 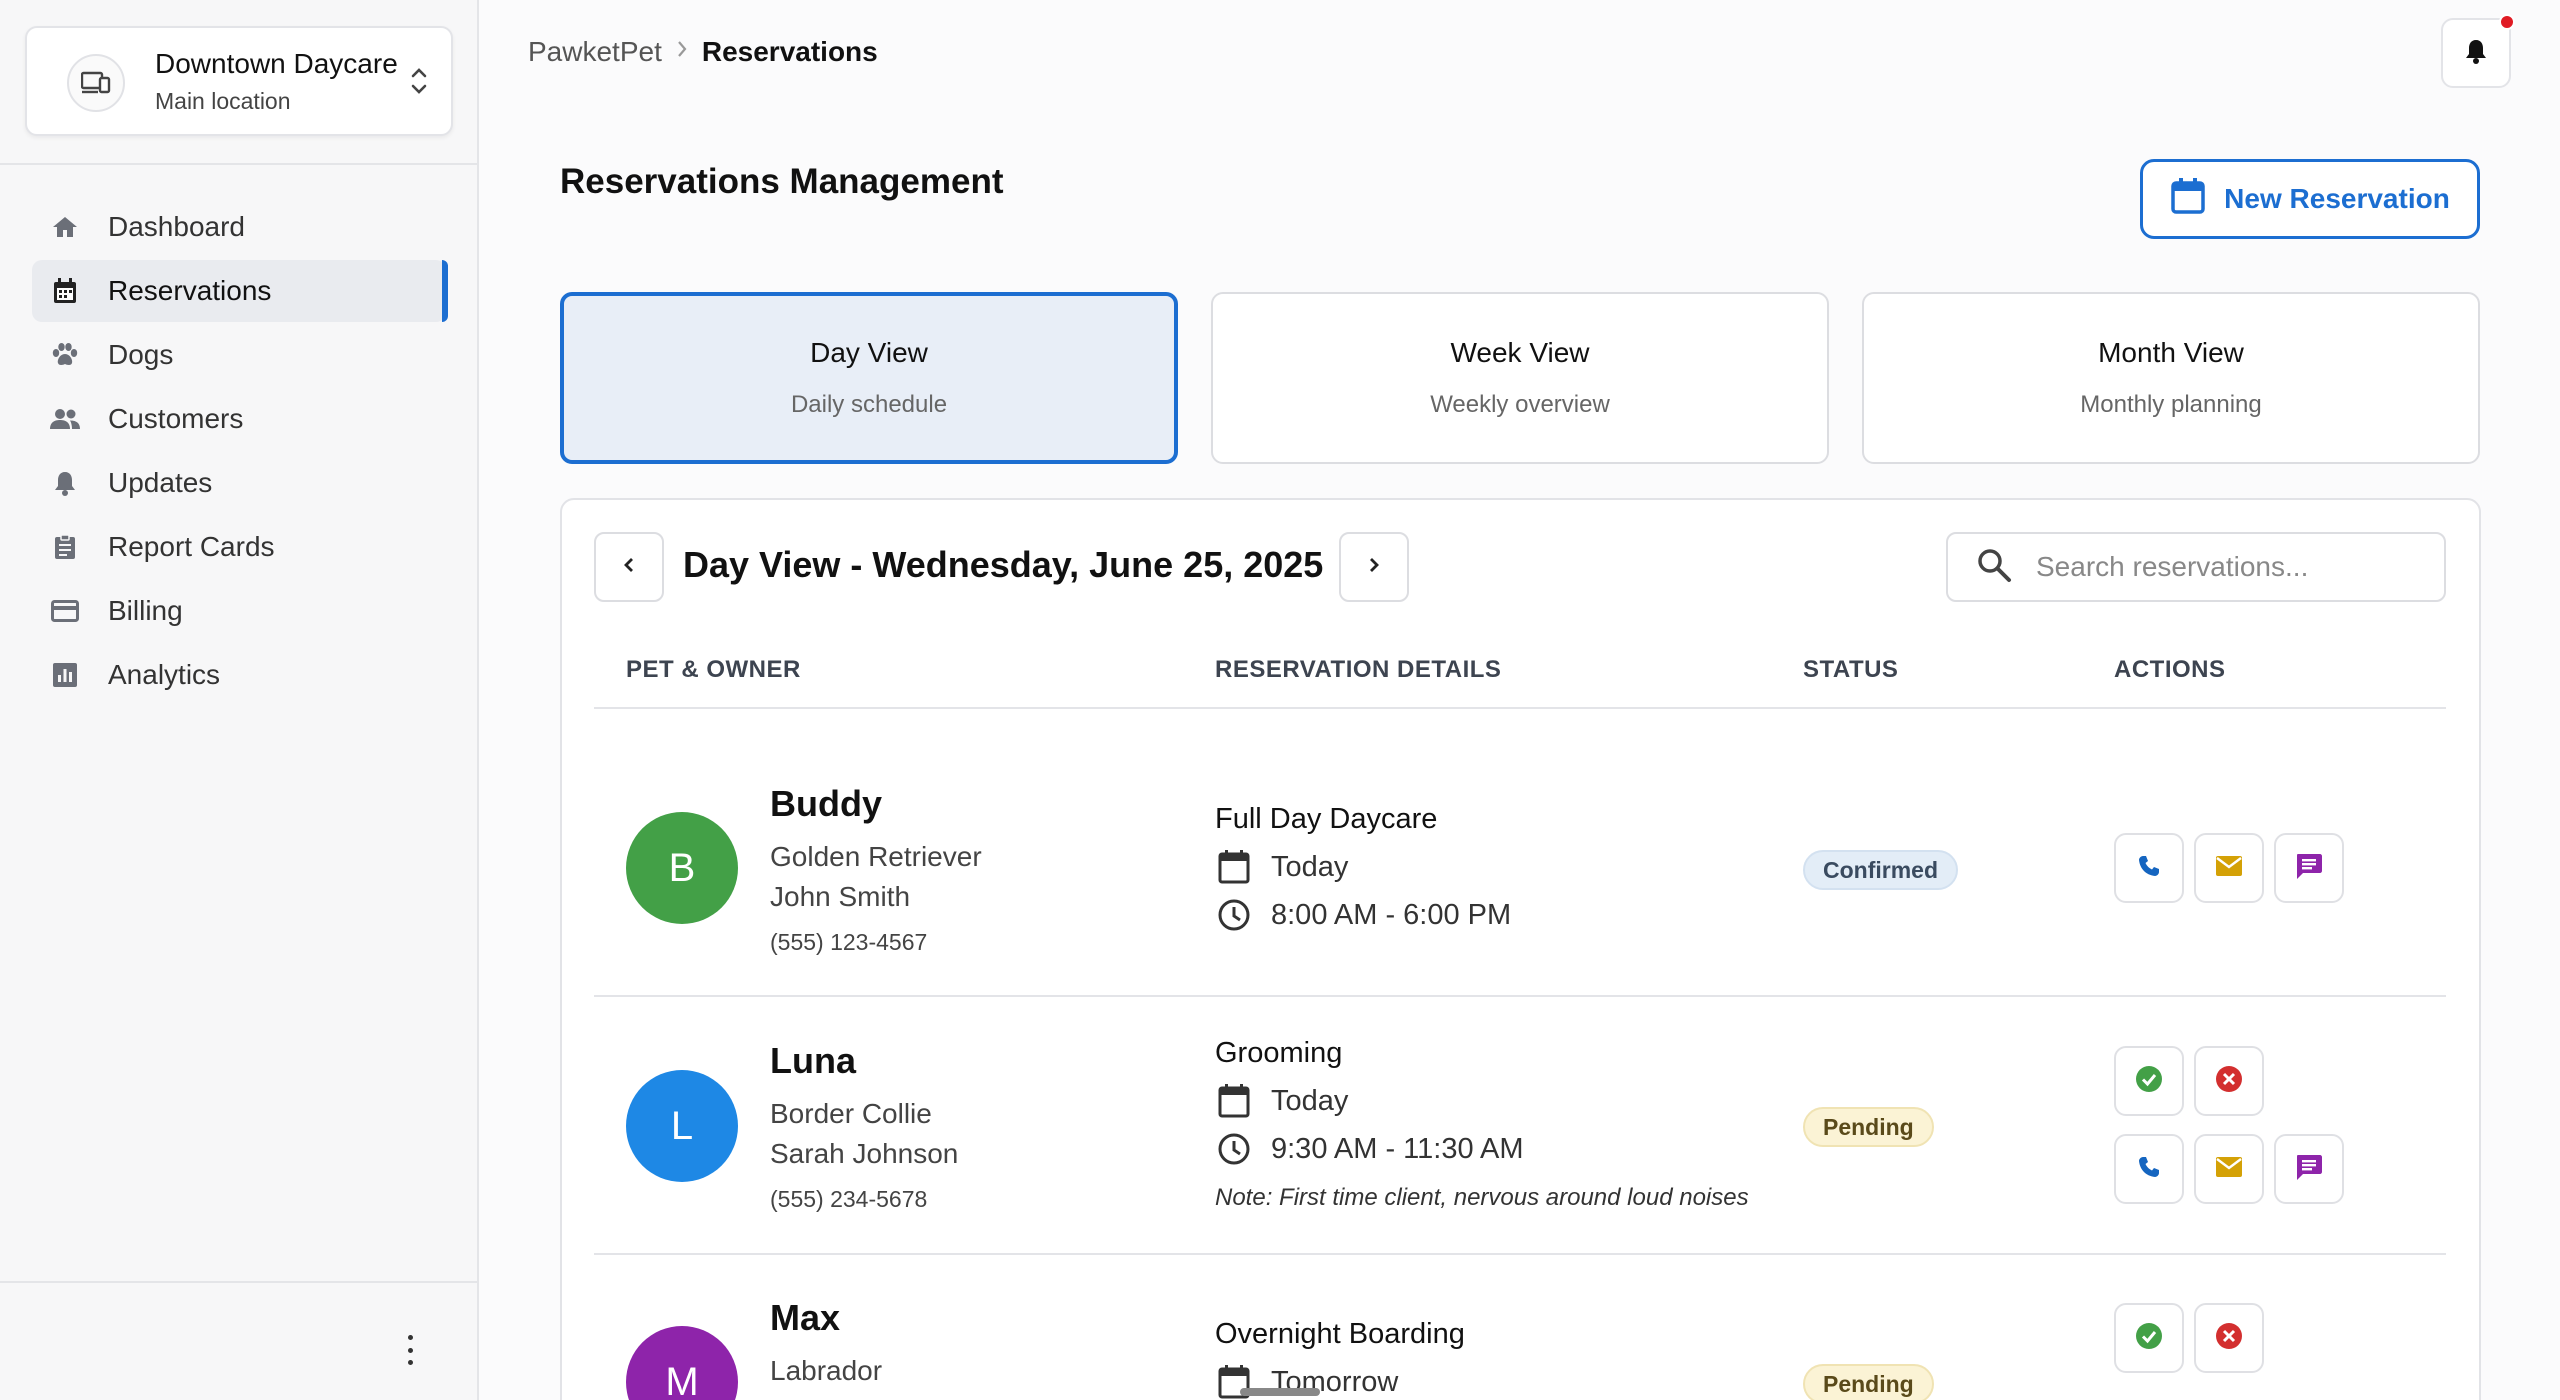 What do you see at coordinates (1520, 404) in the screenshot?
I see `view-subtitle: Weekly overview` at bounding box center [1520, 404].